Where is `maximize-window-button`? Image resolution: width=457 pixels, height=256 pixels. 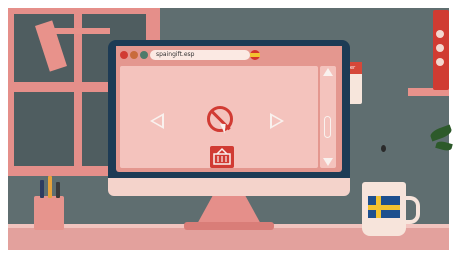
maximize-window-button is located at coordinates (144, 55).